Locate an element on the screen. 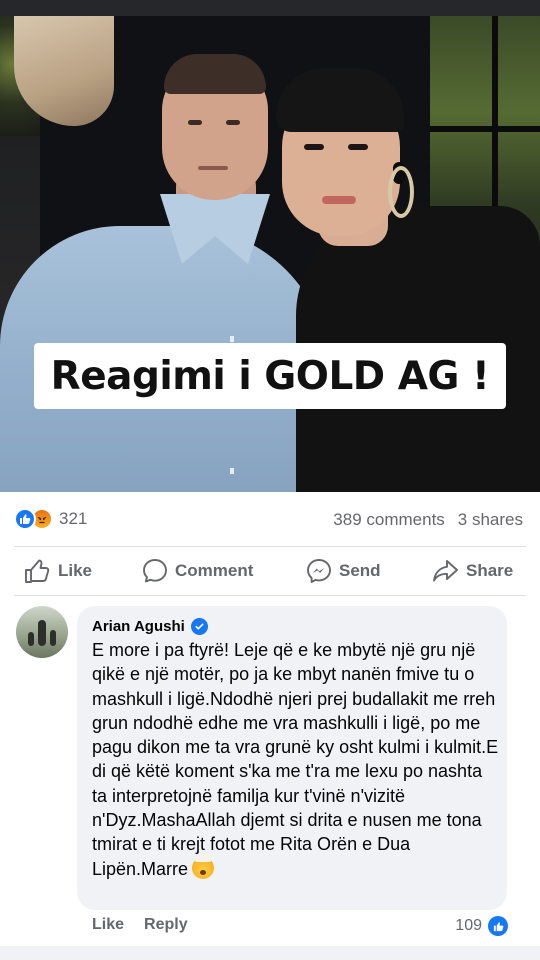 Image resolution: width=540 pixels, height=960 pixels. comment-button-label: Comment is located at coordinates (214, 570).